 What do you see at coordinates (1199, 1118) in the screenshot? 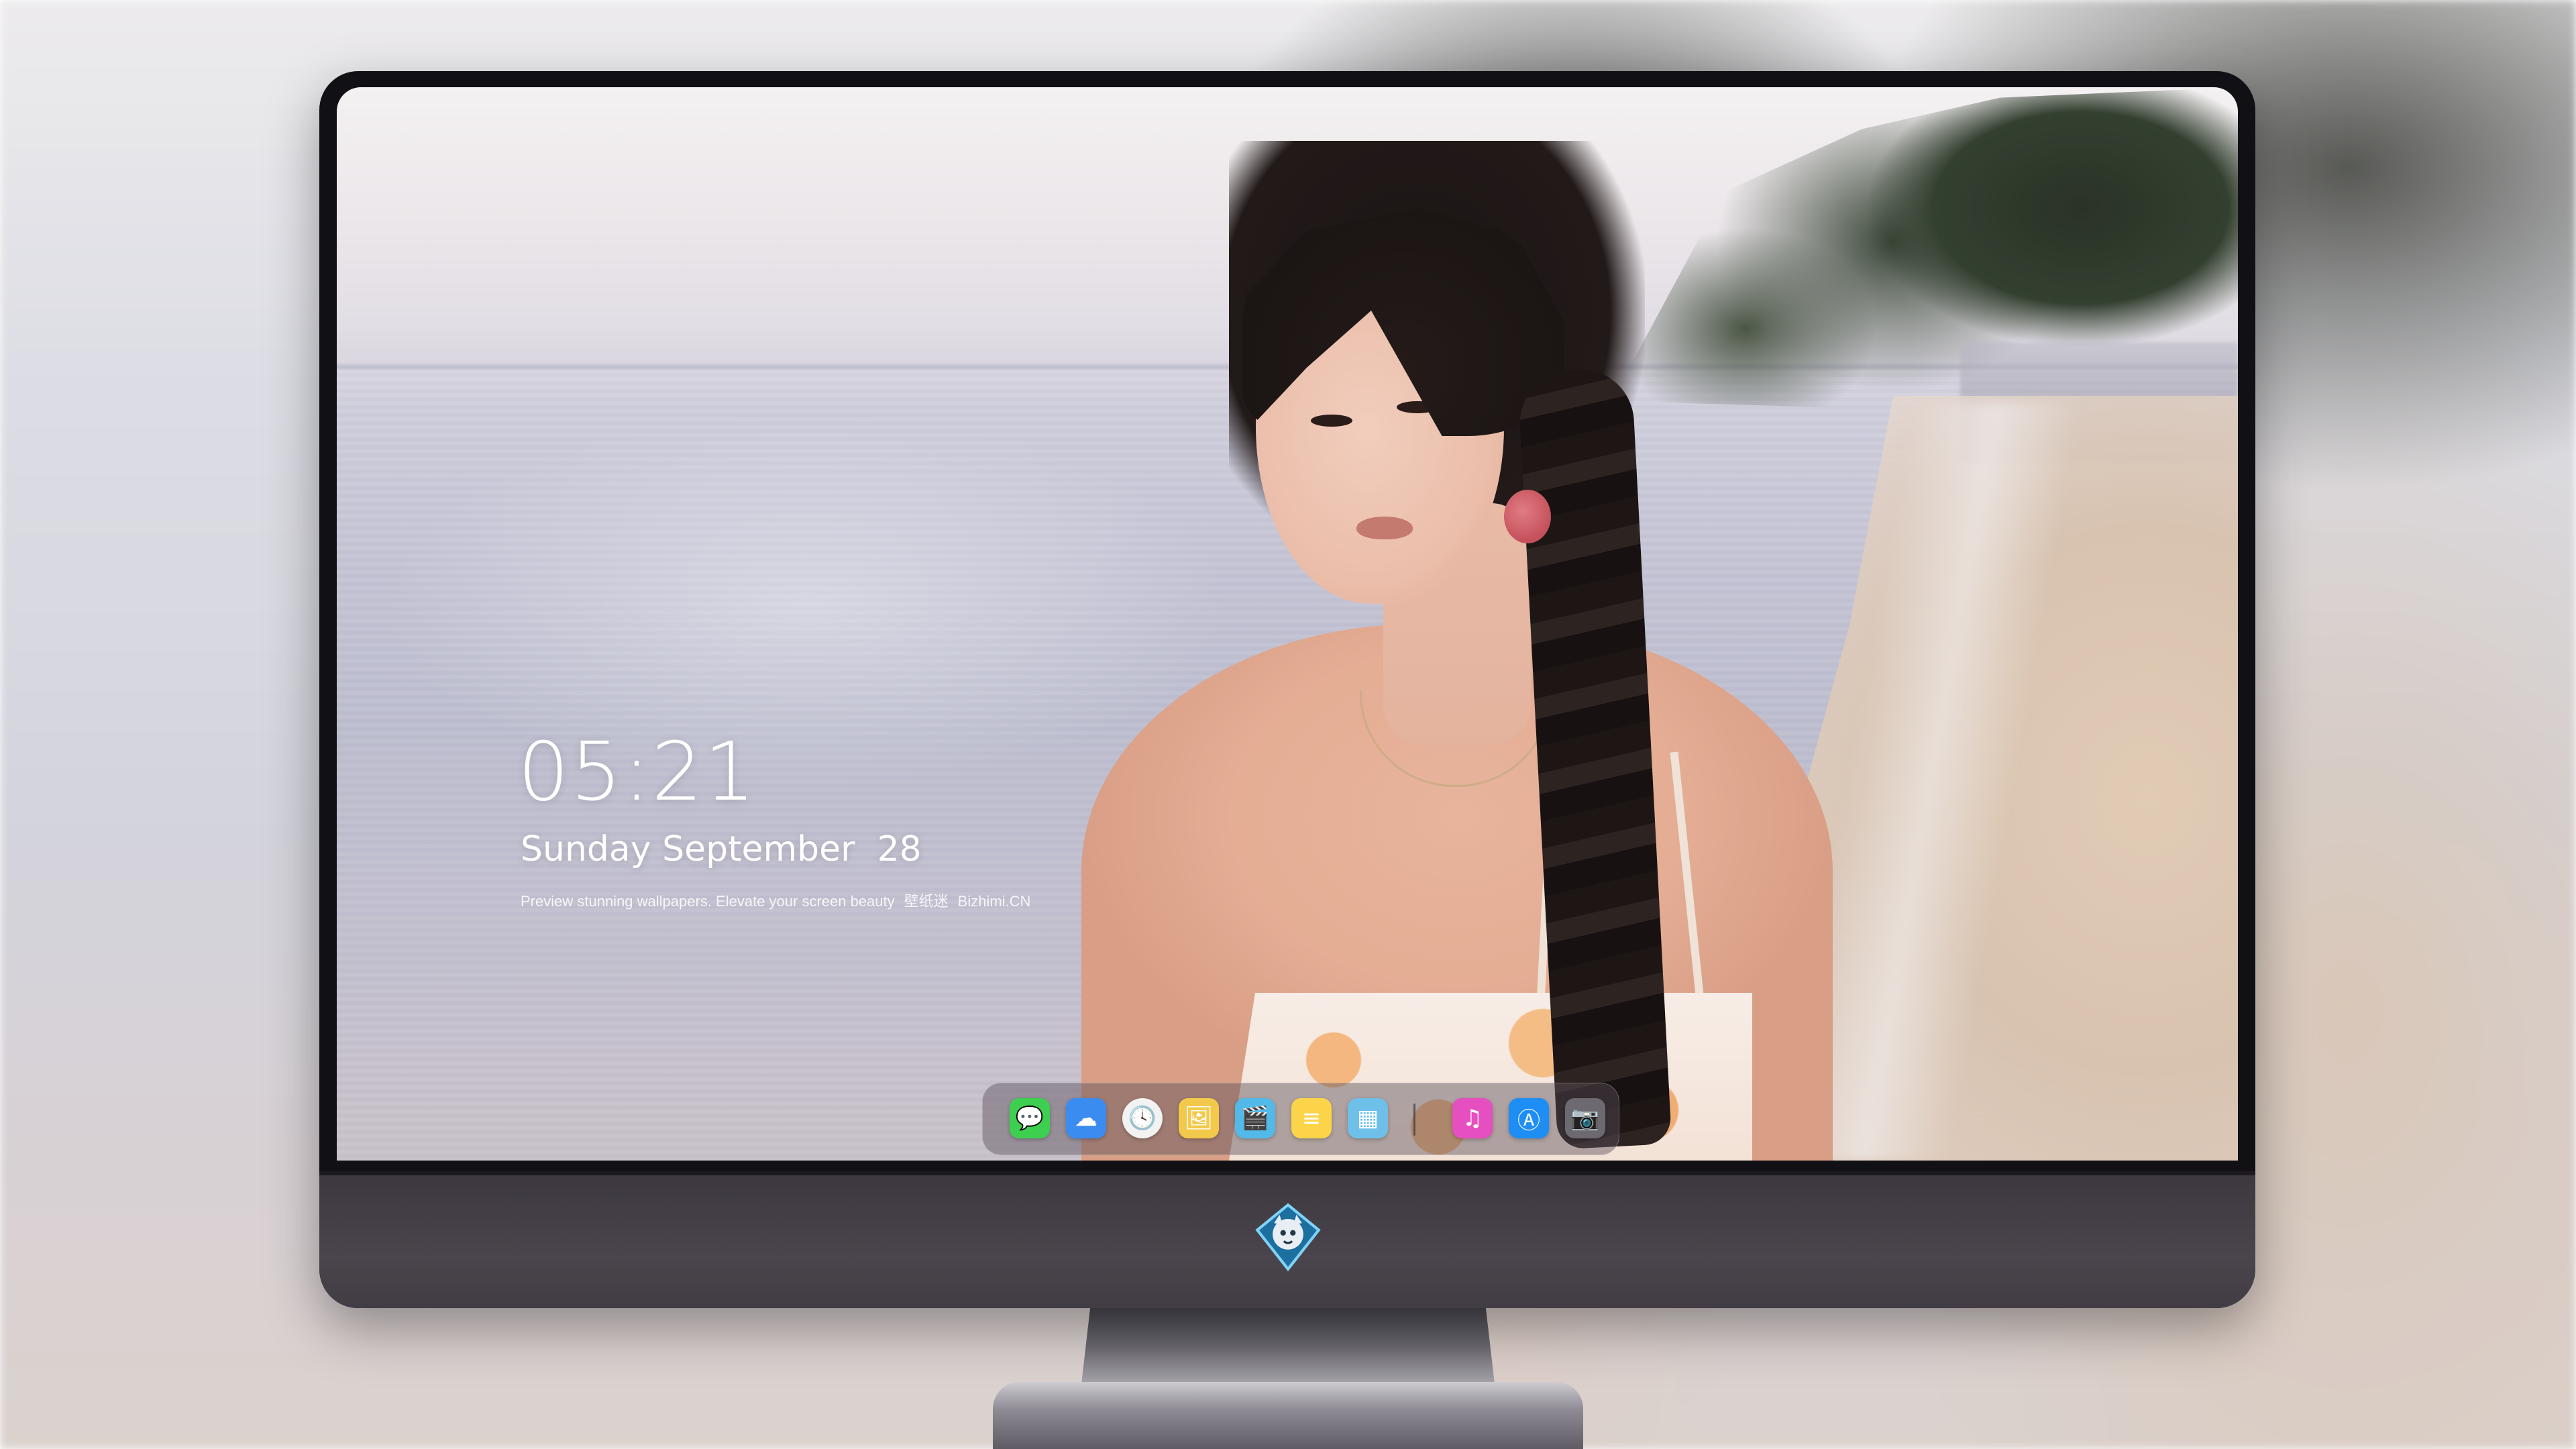
I see `preview-icon: 🖼` at bounding box center [1199, 1118].